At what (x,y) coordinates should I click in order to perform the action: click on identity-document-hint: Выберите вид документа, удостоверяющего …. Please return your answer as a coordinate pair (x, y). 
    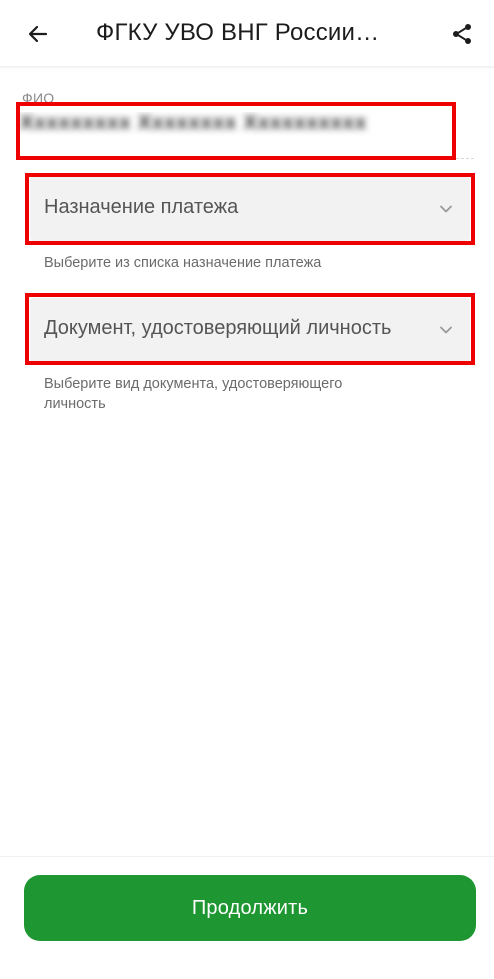
    Looking at the image, I should click on (193, 394).